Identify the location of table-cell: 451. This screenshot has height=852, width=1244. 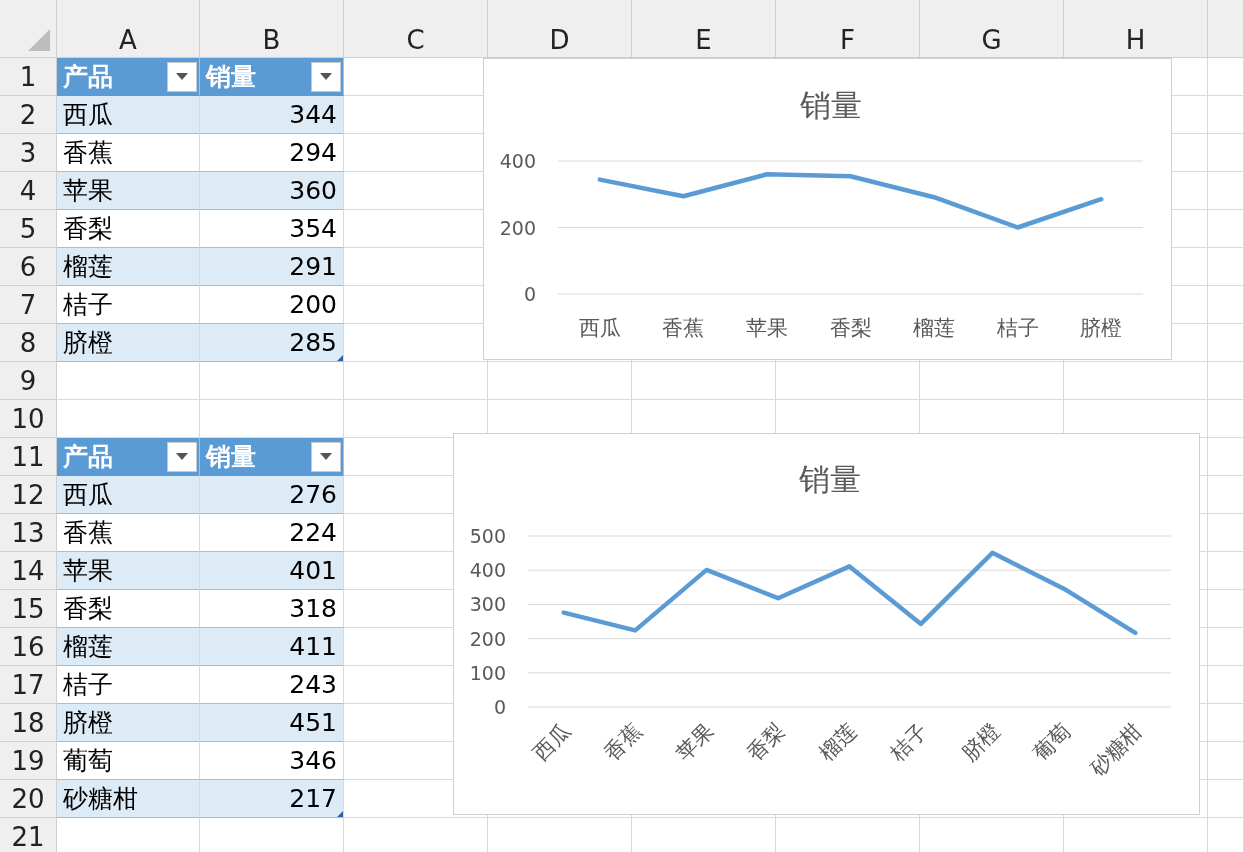
(272, 723).